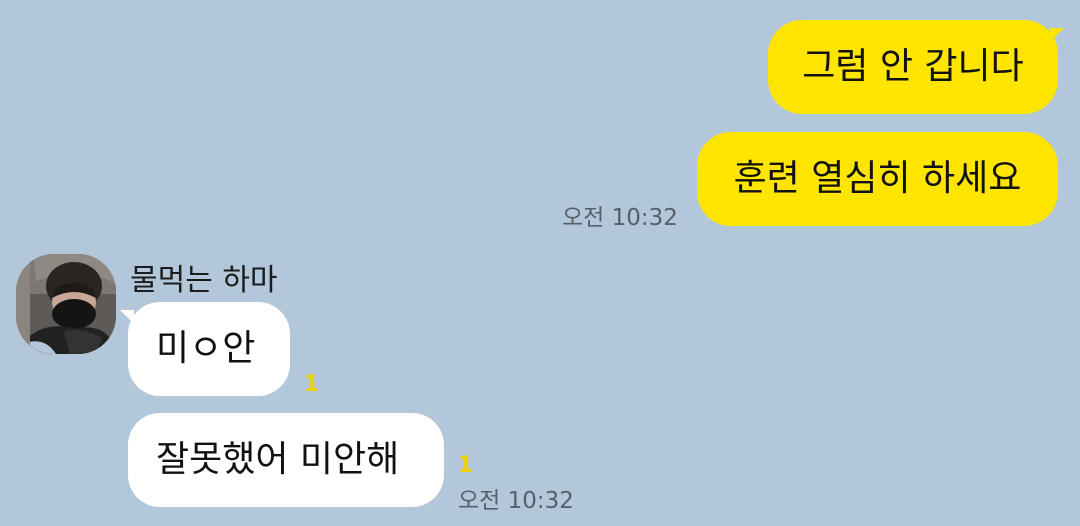 The height and width of the screenshot is (526, 1080). I want to click on received-message-bubble: 미ㅇ안, so click(209, 349).